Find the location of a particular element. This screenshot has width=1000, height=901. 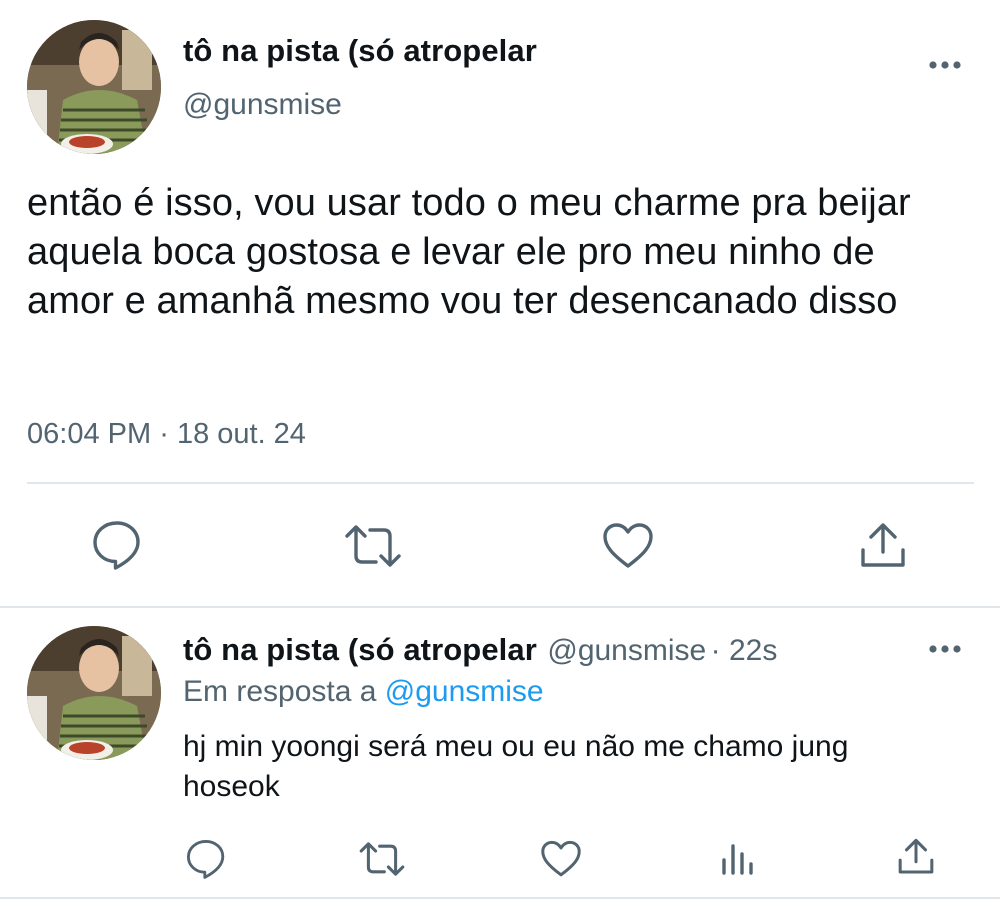

avatar is located at coordinates (94, 87).